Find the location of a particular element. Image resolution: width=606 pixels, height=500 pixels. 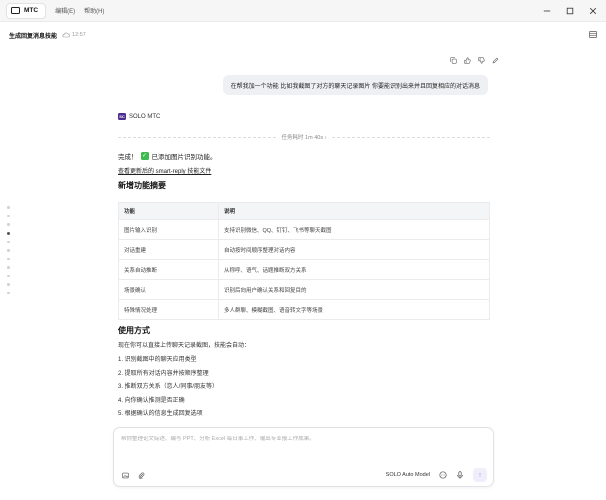

chat-title: 生成回复消息技能 is located at coordinates (33, 36).